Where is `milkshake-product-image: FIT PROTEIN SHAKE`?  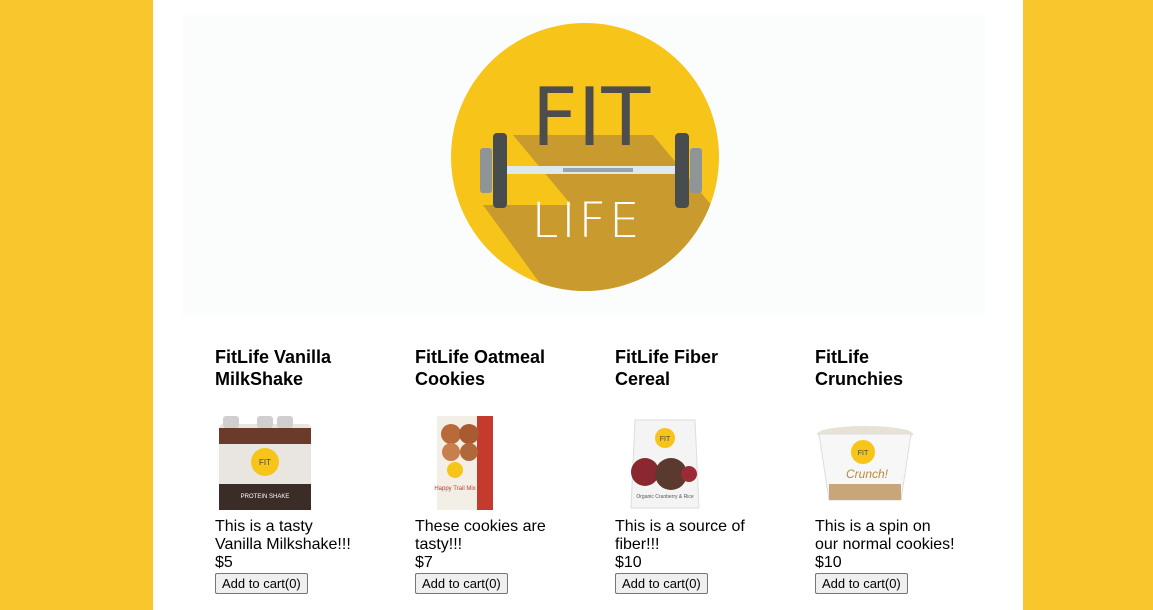
milkshake-product-image: FIT PROTEIN SHAKE is located at coordinates (265, 462).